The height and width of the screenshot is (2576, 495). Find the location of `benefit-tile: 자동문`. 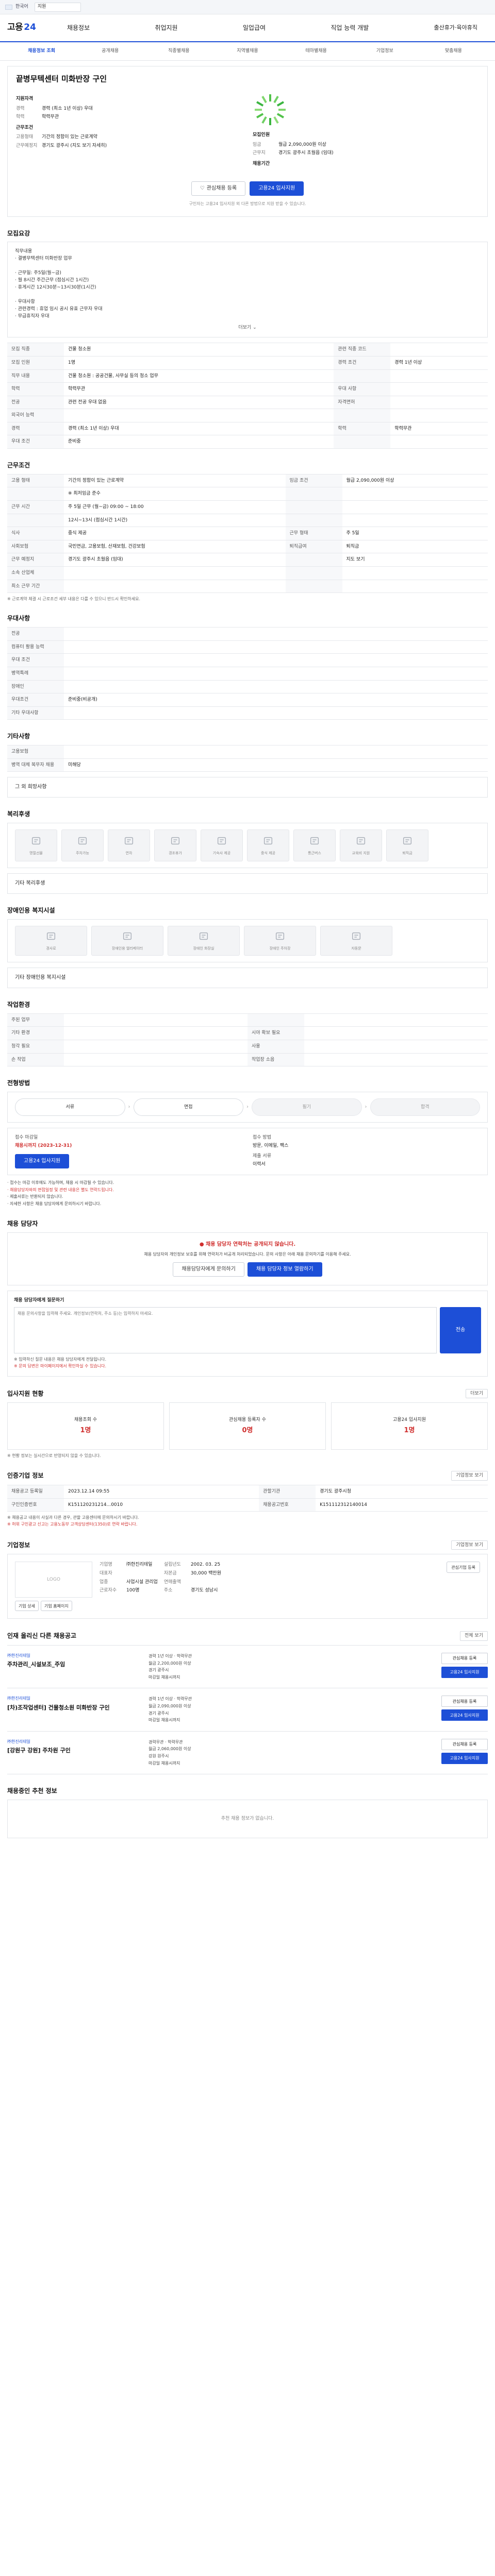

benefit-tile: 자동문 is located at coordinates (356, 940).